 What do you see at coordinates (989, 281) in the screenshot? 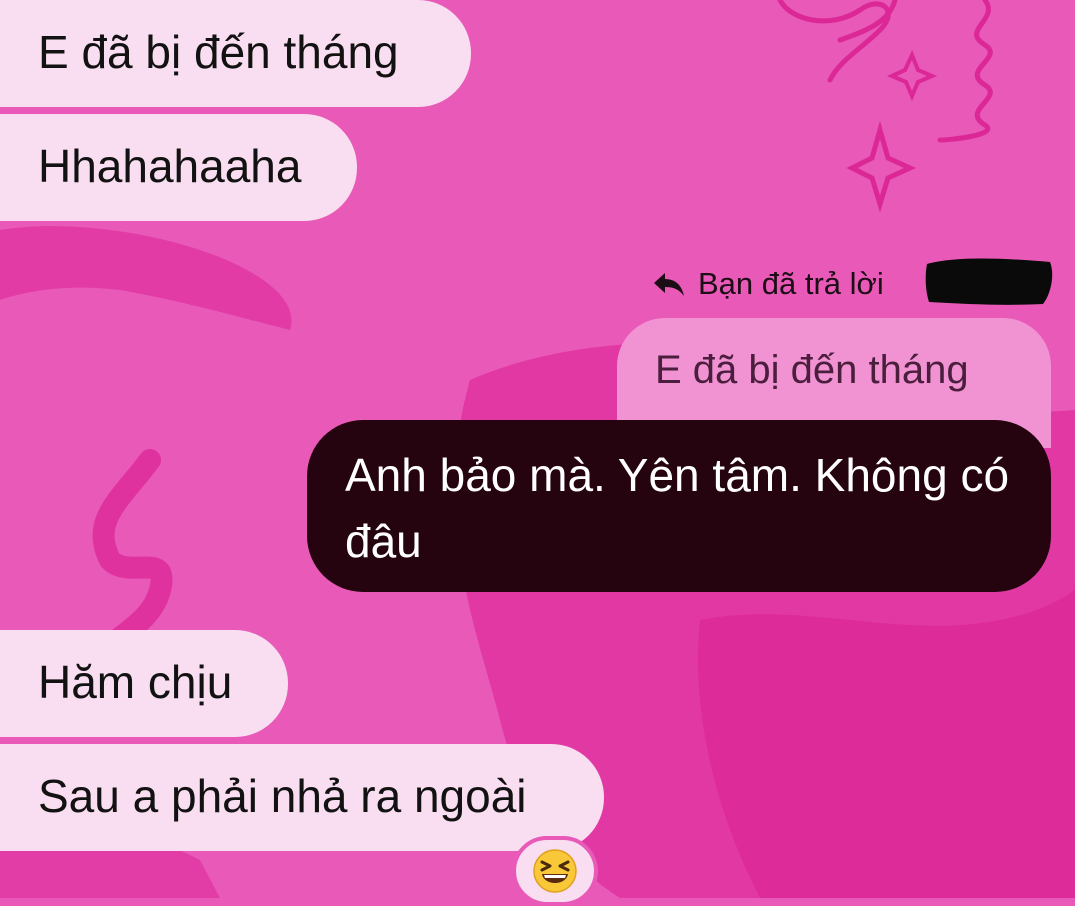
I see `redaction-mark` at bounding box center [989, 281].